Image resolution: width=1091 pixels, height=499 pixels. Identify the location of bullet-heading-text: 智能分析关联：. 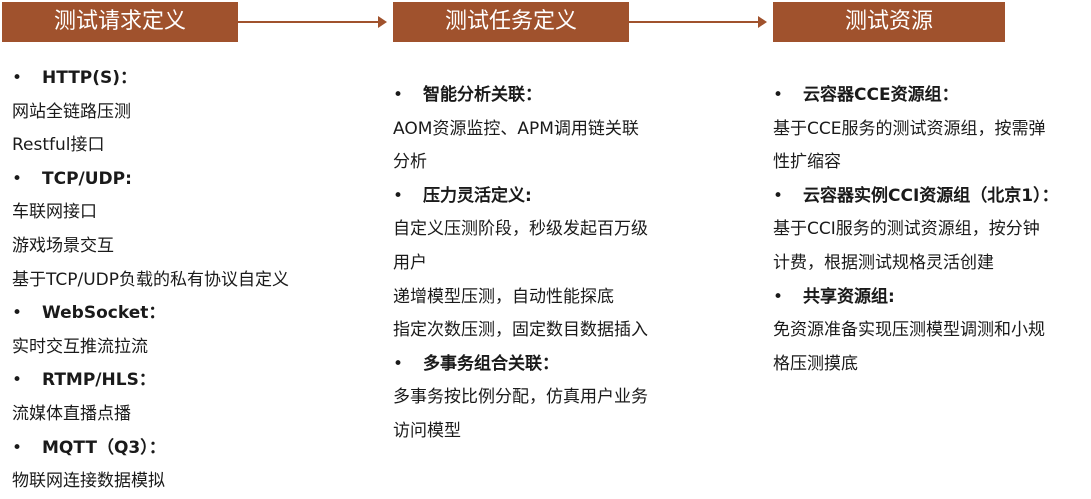
(482, 95).